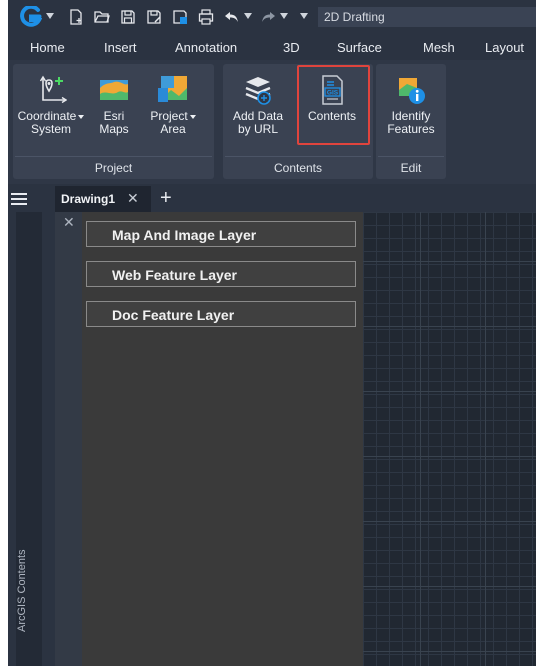  What do you see at coordinates (206, 47) in the screenshot?
I see `tab-annotation: Annotation` at bounding box center [206, 47].